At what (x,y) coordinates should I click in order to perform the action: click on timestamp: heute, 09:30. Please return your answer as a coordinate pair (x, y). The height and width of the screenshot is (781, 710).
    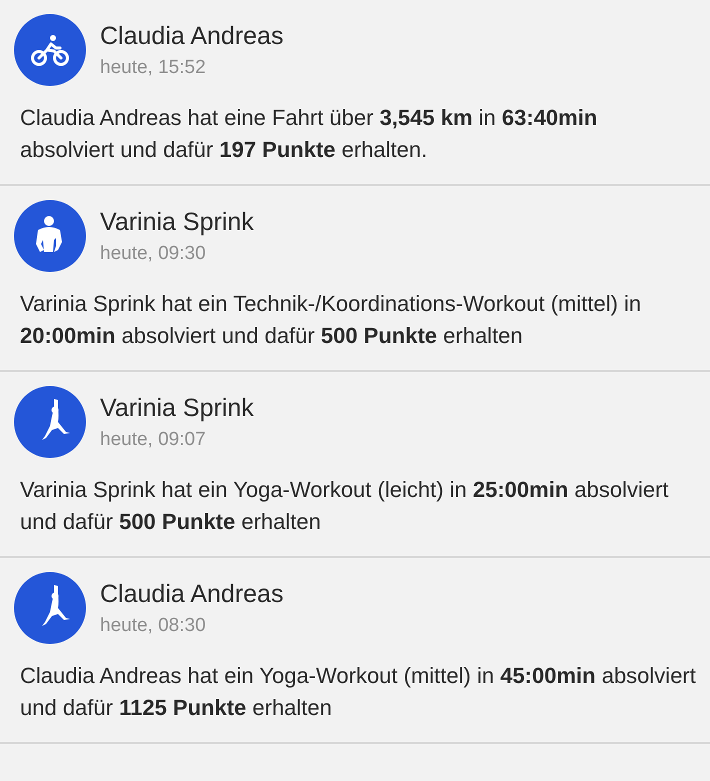
    Looking at the image, I should click on (153, 253).